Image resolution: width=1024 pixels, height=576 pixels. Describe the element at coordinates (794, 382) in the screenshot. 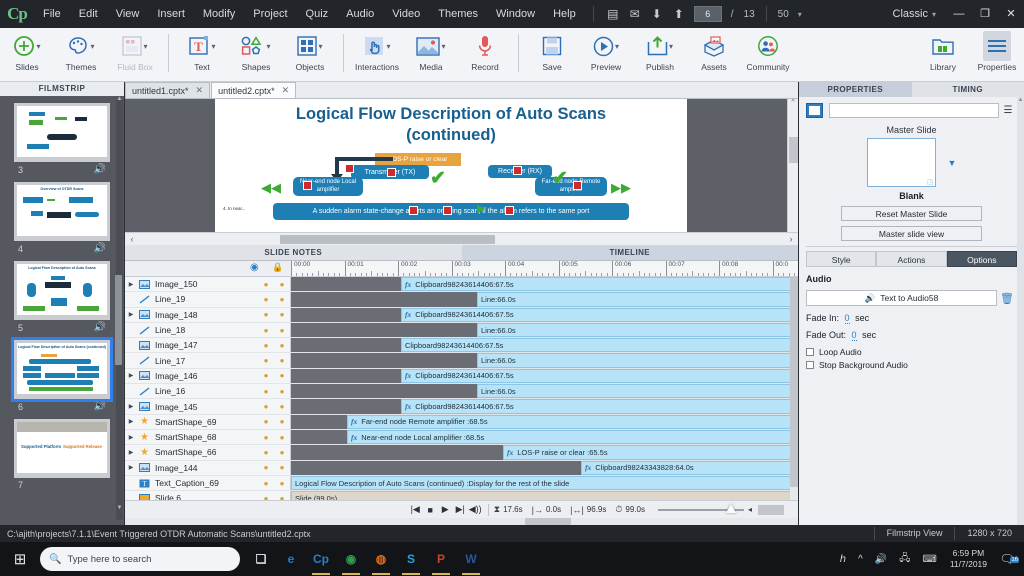

I see `timeline-scroll-thumb` at that location.